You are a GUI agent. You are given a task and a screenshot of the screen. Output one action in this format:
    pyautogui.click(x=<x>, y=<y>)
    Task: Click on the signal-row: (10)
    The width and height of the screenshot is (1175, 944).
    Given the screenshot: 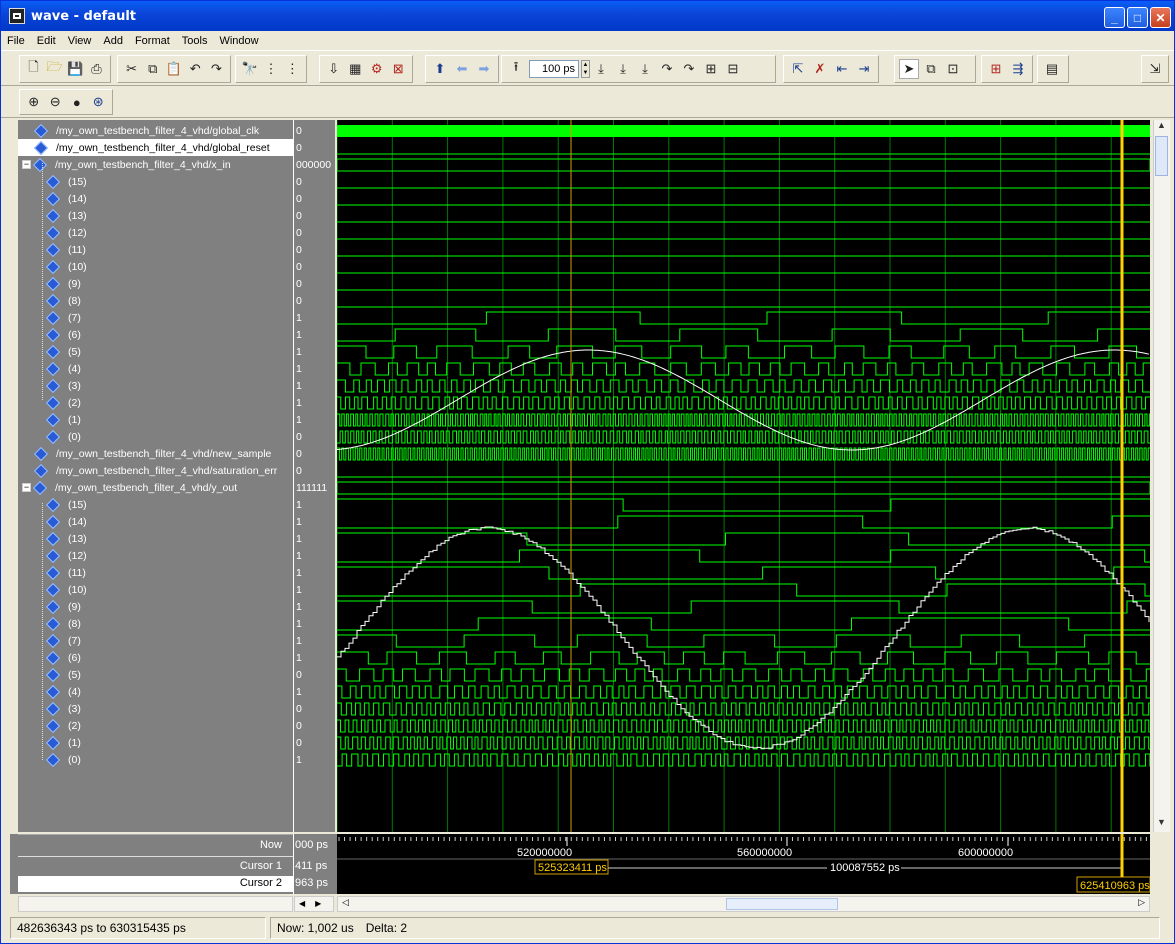 What is the action you would take?
    pyautogui.click(x=155, y=266)
    